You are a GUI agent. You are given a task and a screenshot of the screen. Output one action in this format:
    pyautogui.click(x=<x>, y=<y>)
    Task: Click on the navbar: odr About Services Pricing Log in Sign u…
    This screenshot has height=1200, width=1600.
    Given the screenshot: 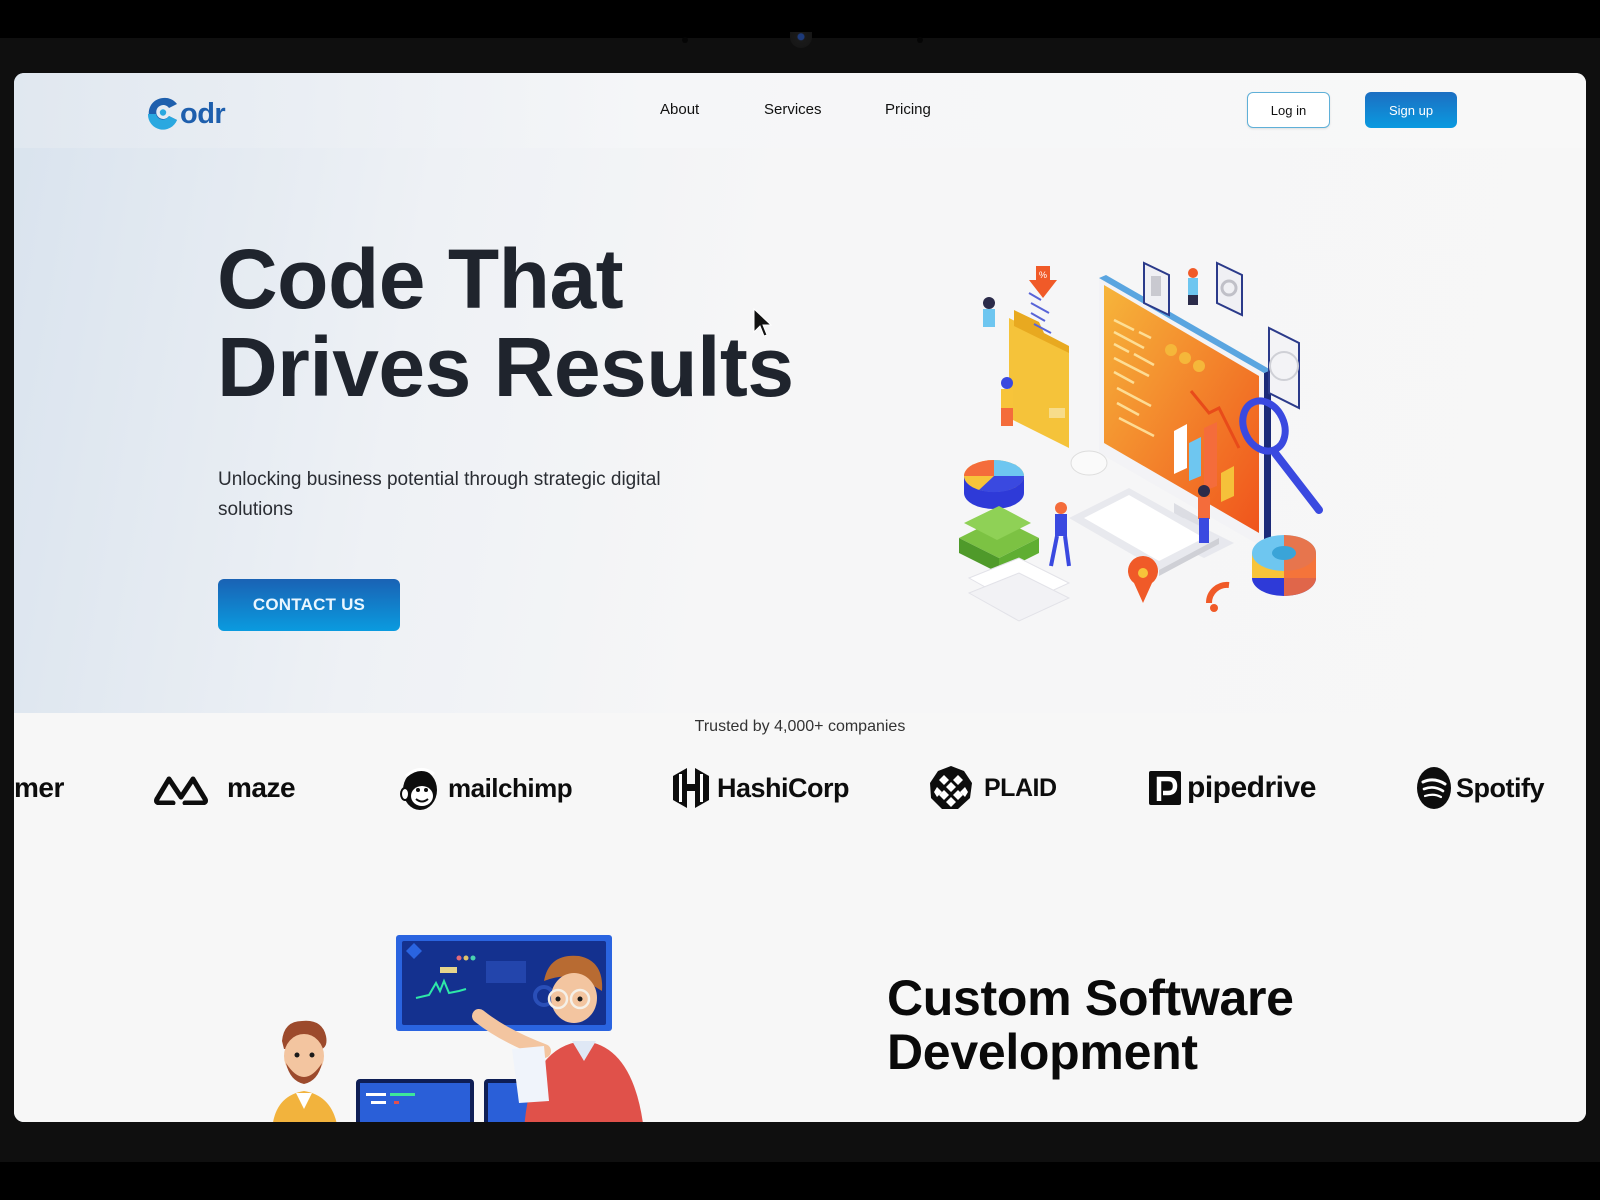 What is the action you would take?
    pyautogui.click(x=800, y=110)
    